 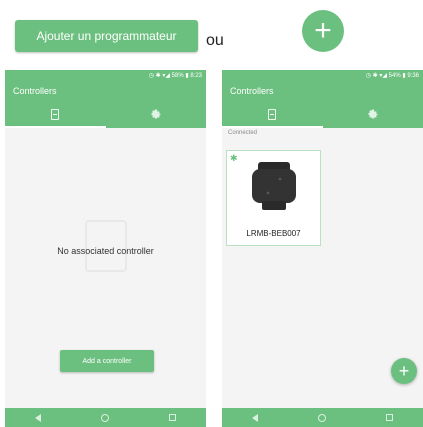 I want to click on add-fab-button: +, so click(x=323, y=31).